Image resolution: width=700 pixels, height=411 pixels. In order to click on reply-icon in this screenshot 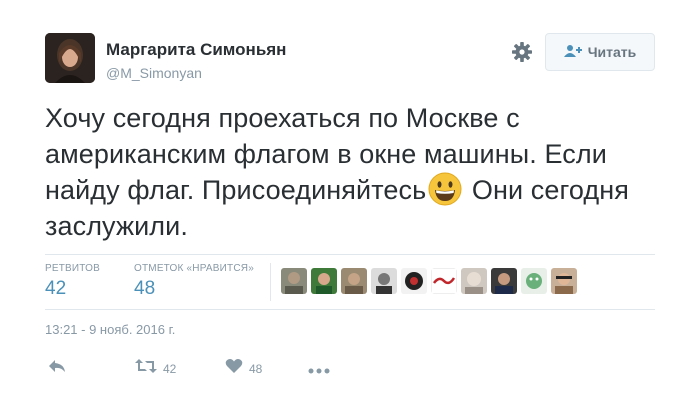, I will do `click(57, 368)`.